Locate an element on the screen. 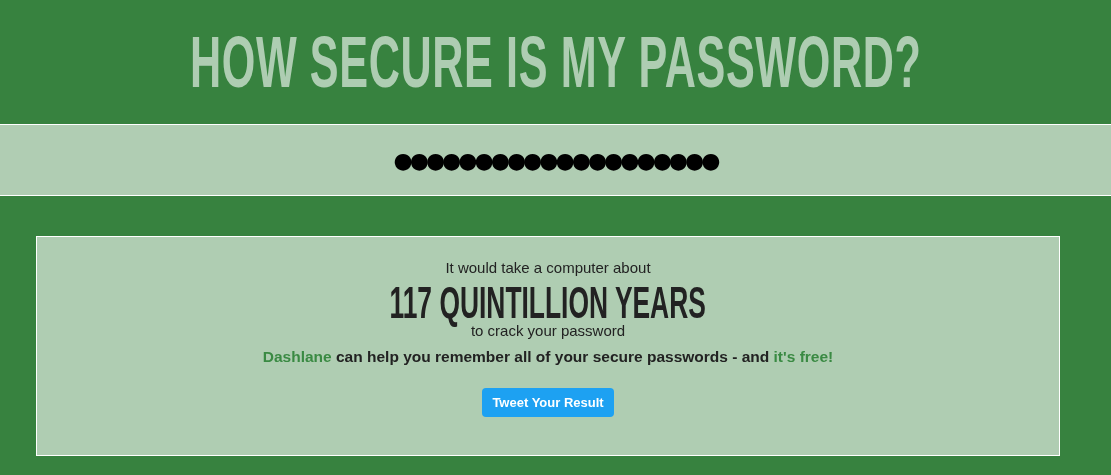  free-link: it's free! is located at coordinates (803, 356).